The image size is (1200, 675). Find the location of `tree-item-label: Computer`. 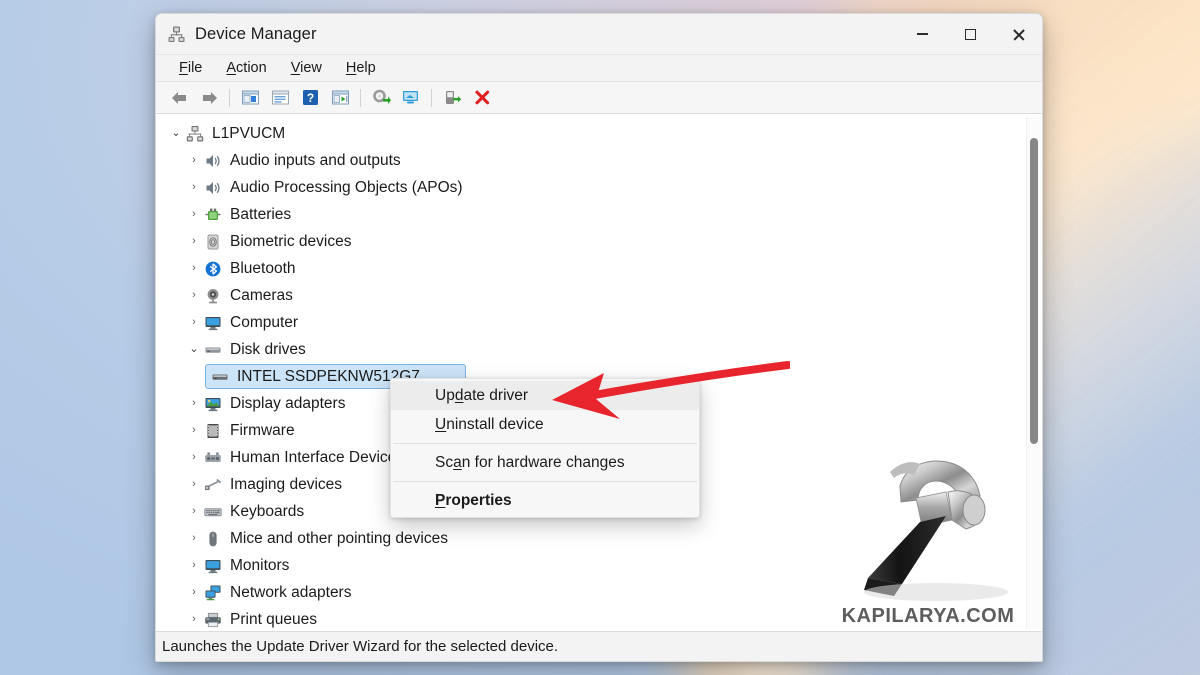

tree-item-label: Computer is located at coordinates (264, 322).